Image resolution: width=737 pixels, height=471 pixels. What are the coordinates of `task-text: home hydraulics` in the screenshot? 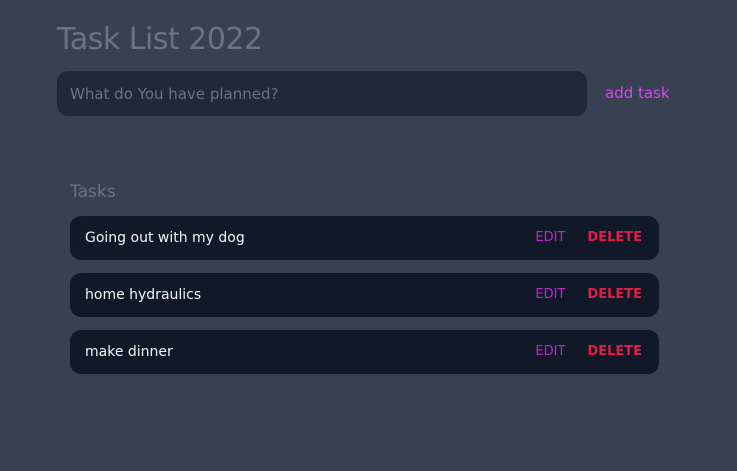 It's located at (143, 295).